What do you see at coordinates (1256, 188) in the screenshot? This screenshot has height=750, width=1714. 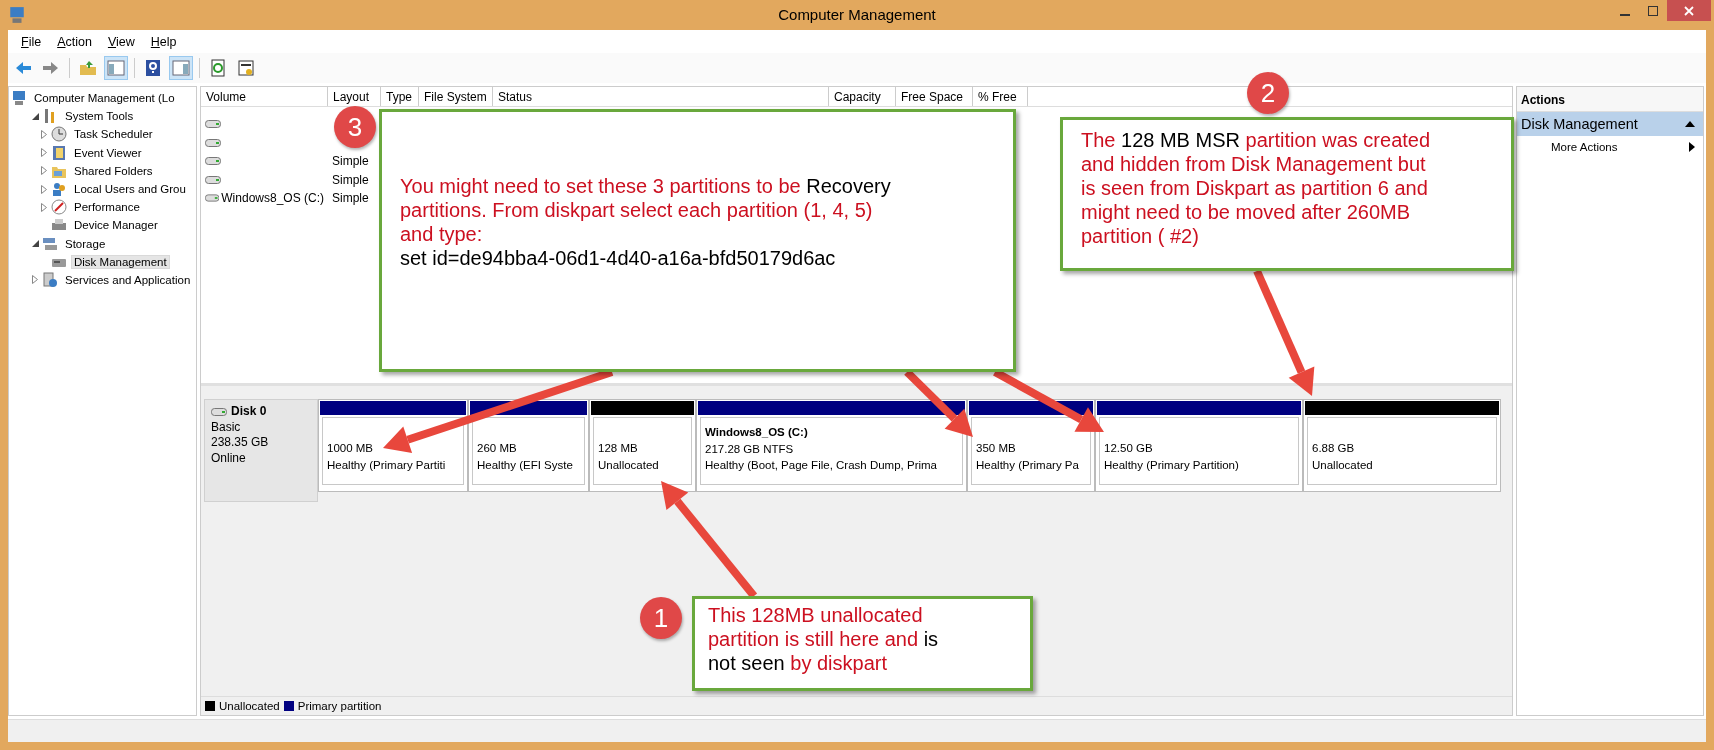 I see `callout-text: The 128 MB MSR partition was created and hidden from Disk Management but is seen from Diskpart as partition 6 and might need to be moved after 260MB partition ( #2)` at bounding box center [1256, 188].